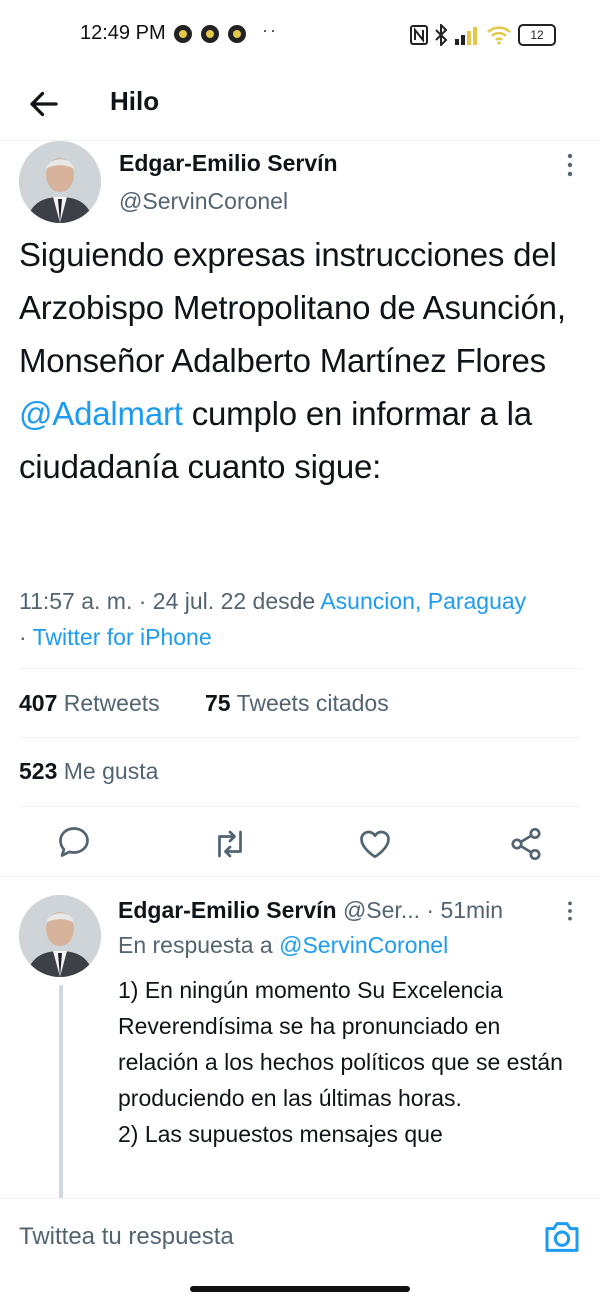 Image resolution: width=600 pixels, height=1301 pixels. I want to click on wifi-icon, so click(499, 35).